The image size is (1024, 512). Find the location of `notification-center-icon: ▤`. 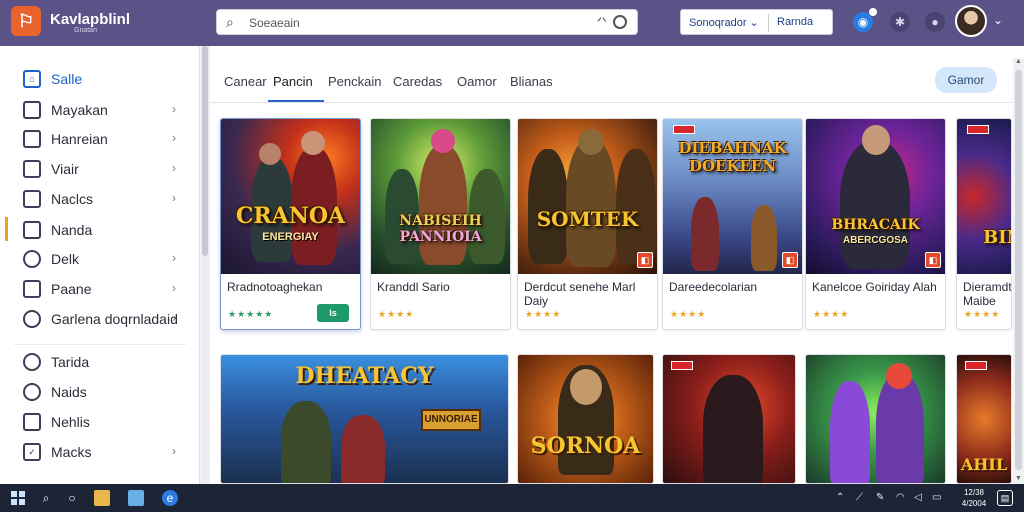

notification-center-icon: ▤ is located at coordinates (1005, 498).